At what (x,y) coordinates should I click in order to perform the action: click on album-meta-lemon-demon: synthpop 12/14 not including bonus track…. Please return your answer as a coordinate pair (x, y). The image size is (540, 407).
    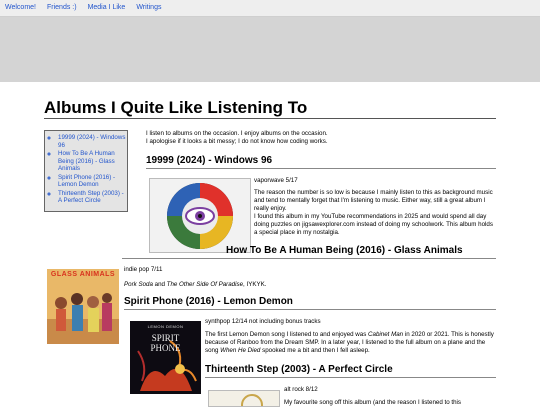
    Looking at the image, I should click on (263, 321).